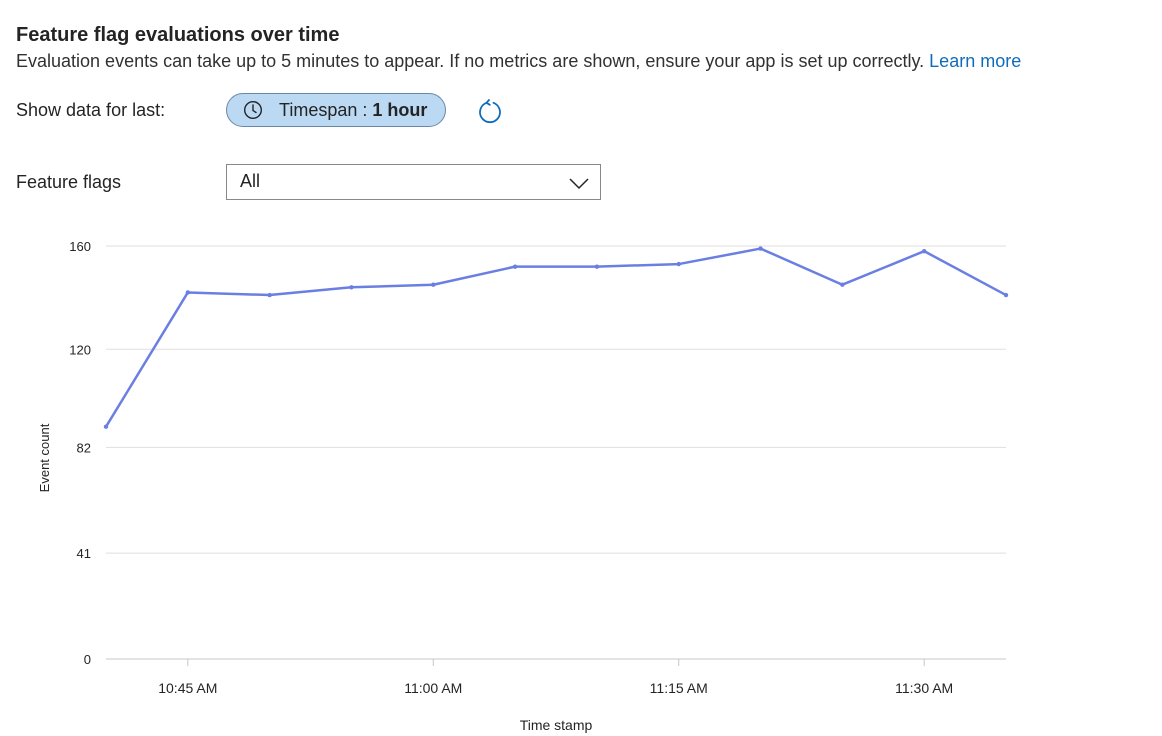  I want to click on refresh-icon, so click(490, 112).